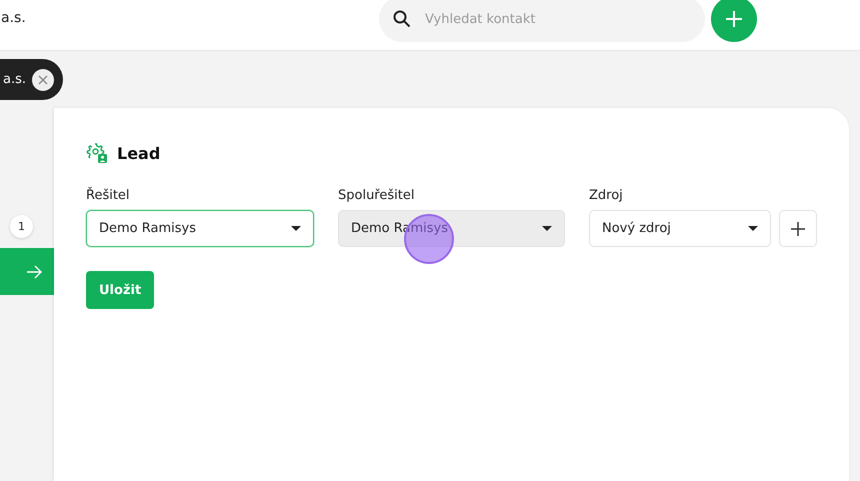 The width and height of the screenshot is (860, 481). I want to click on arrow-right-icon, so click(34, 271).